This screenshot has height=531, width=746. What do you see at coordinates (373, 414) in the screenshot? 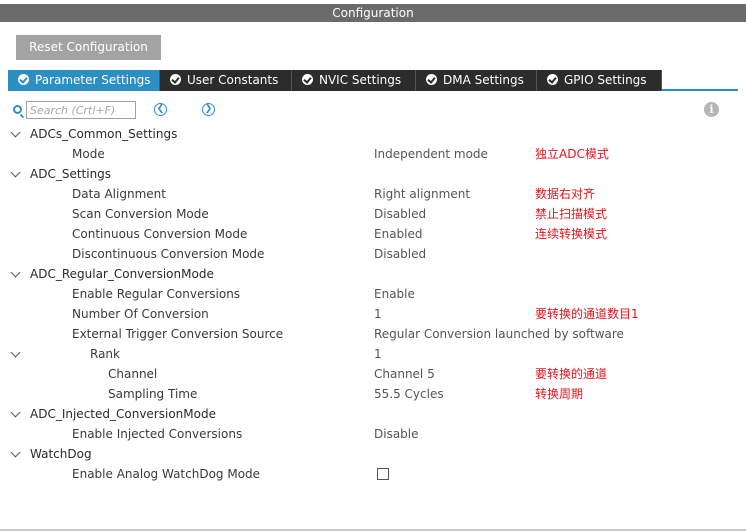
I see `group-adc-injected-conversionmode: ADC_Injected_ConversionMode` at bounding box center [373, 414].